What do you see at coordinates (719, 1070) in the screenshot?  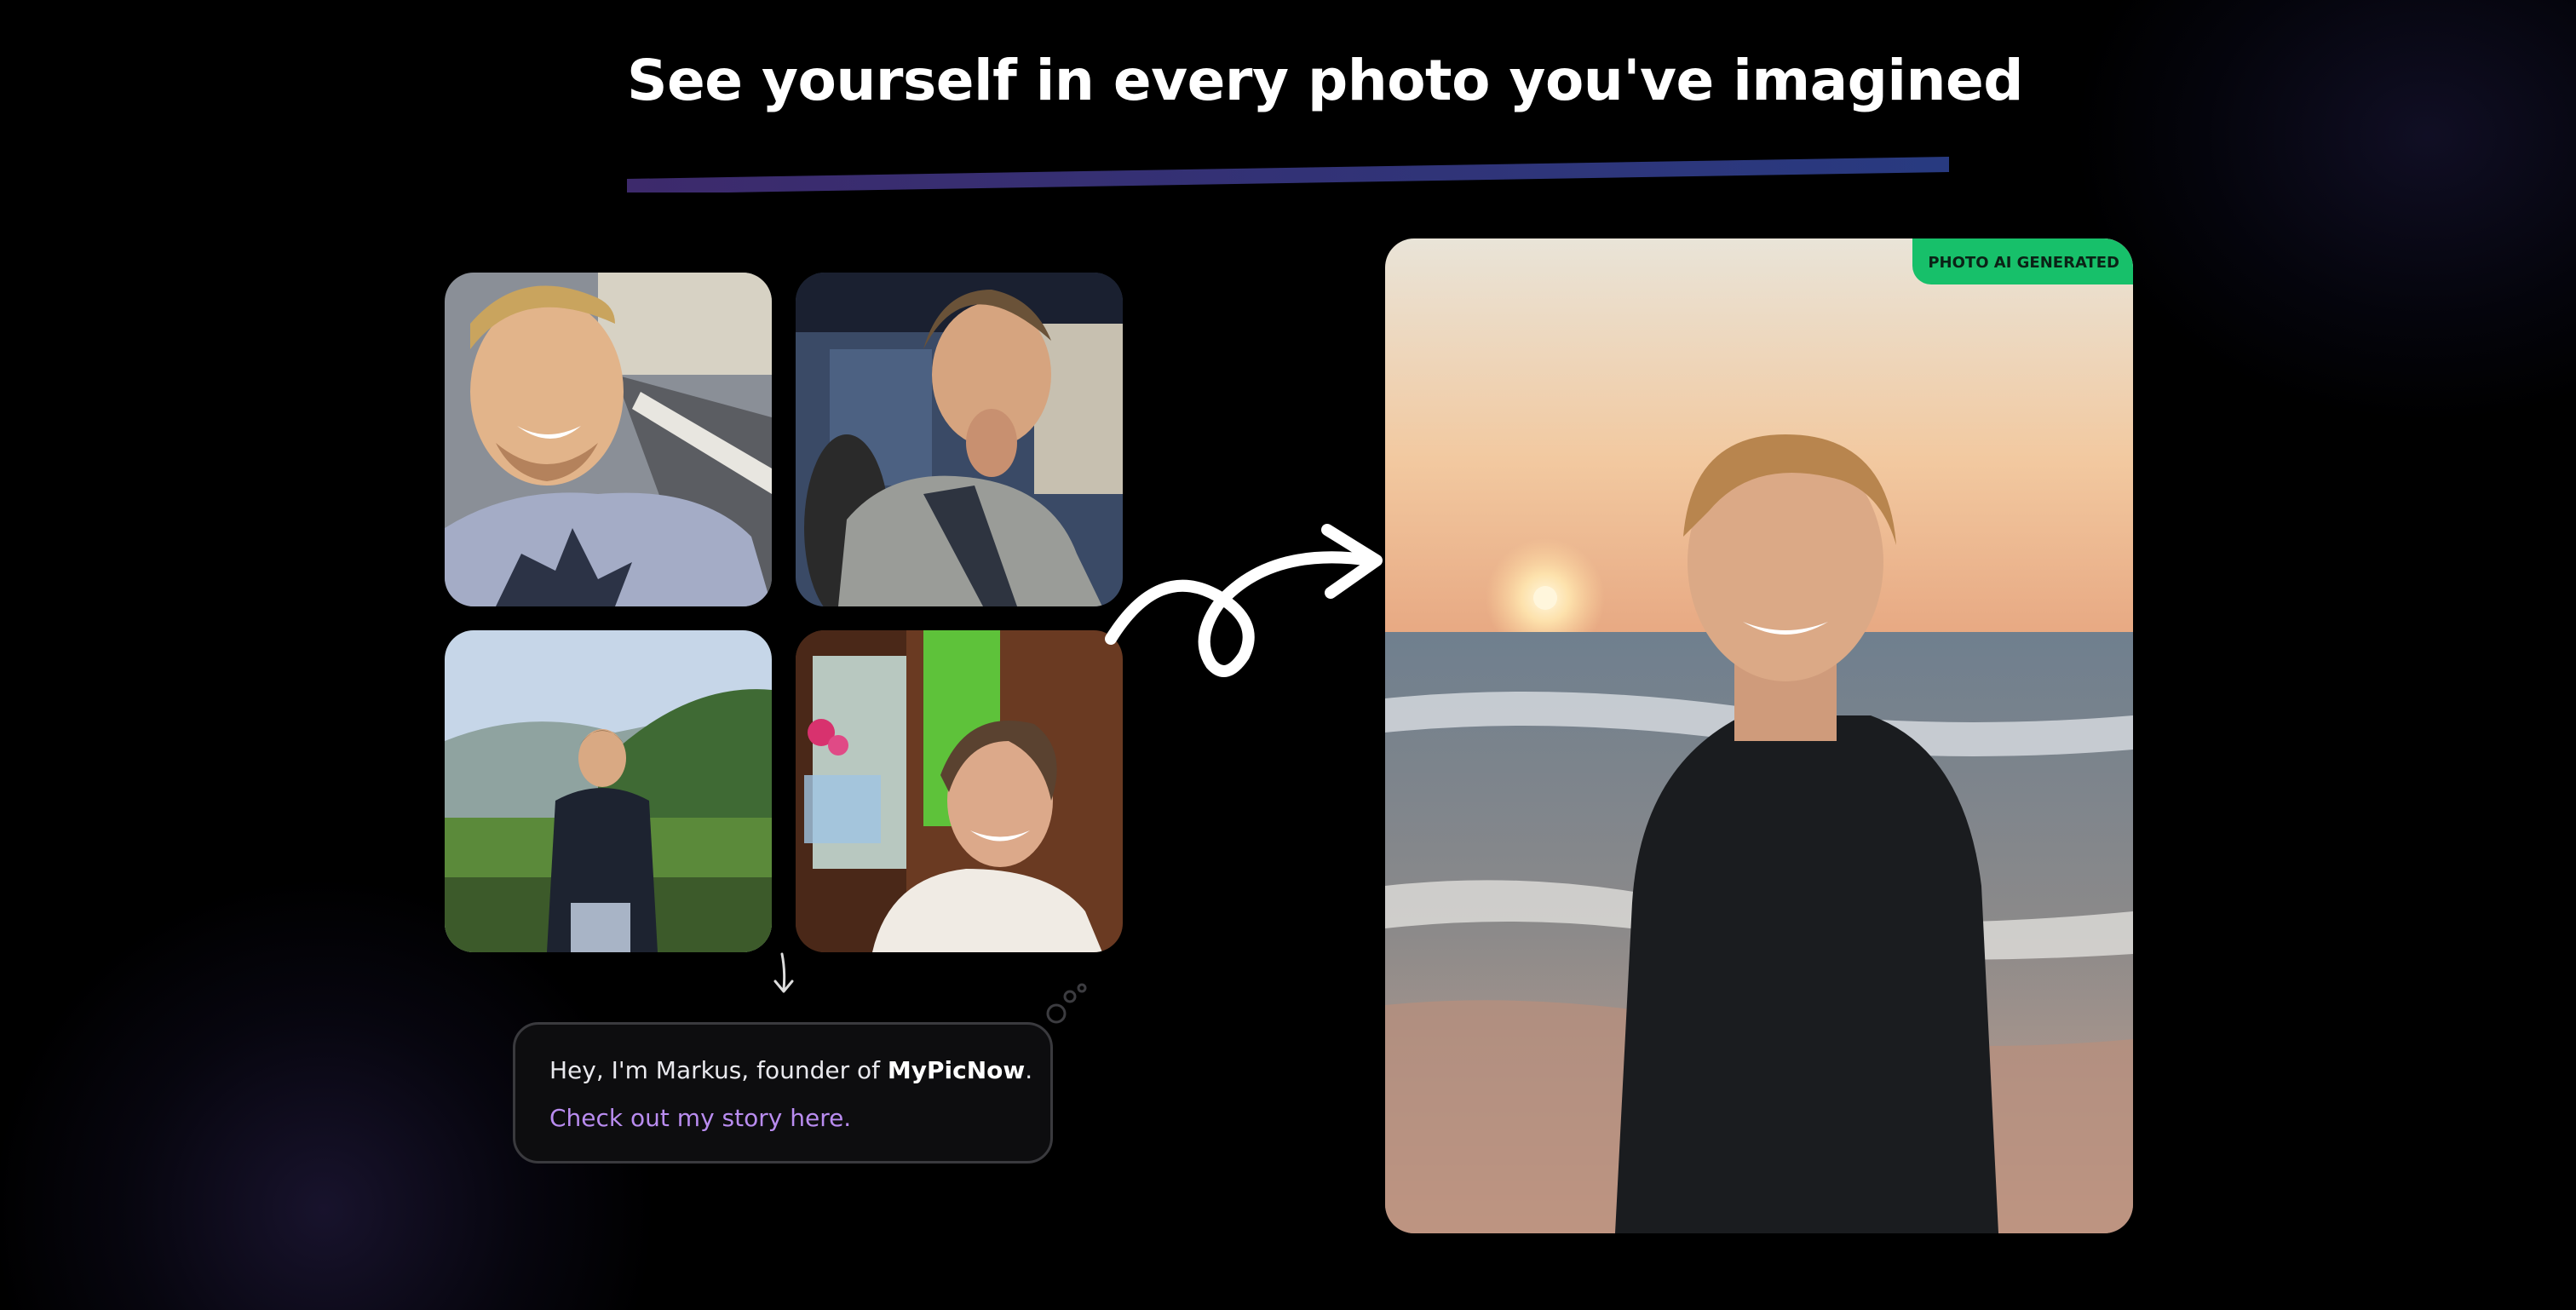 I see `founder-intro-text: Hey, I'm Markus, founder of` at bounding box center [719, 1070].